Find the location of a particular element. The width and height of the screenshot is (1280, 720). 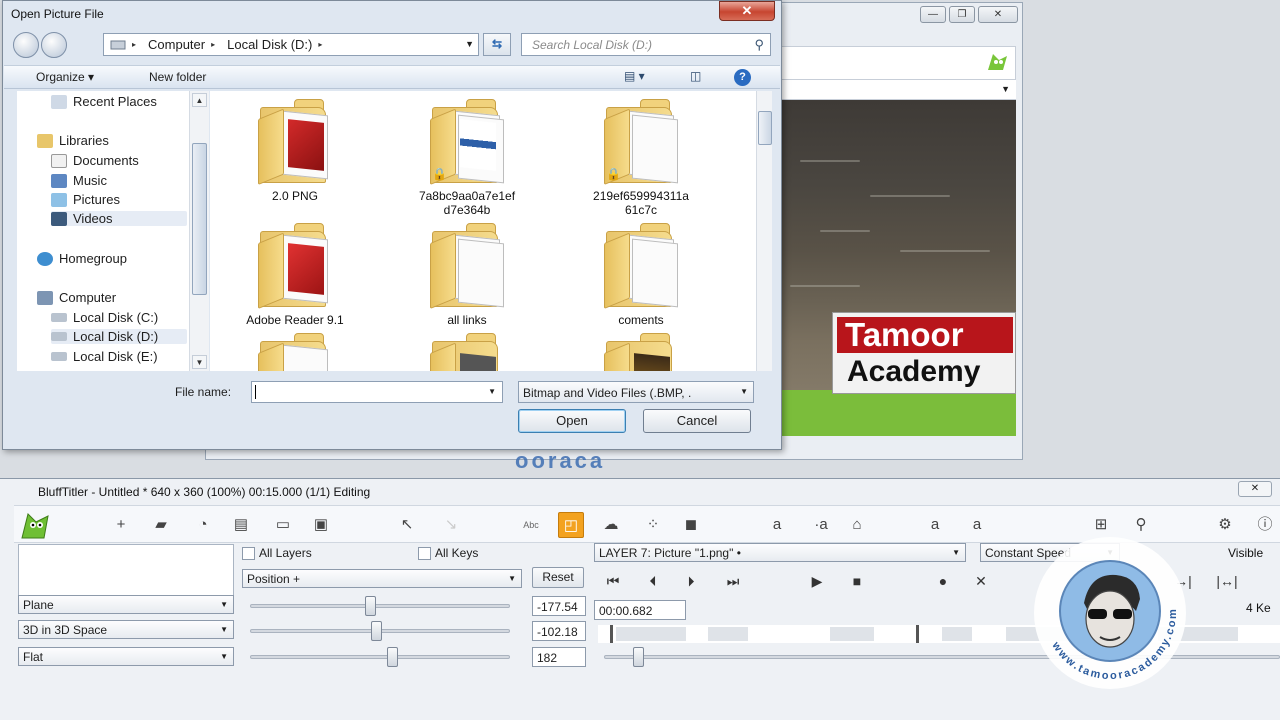

shading-select: Flat ▼ is located at coordinates (126, 656).